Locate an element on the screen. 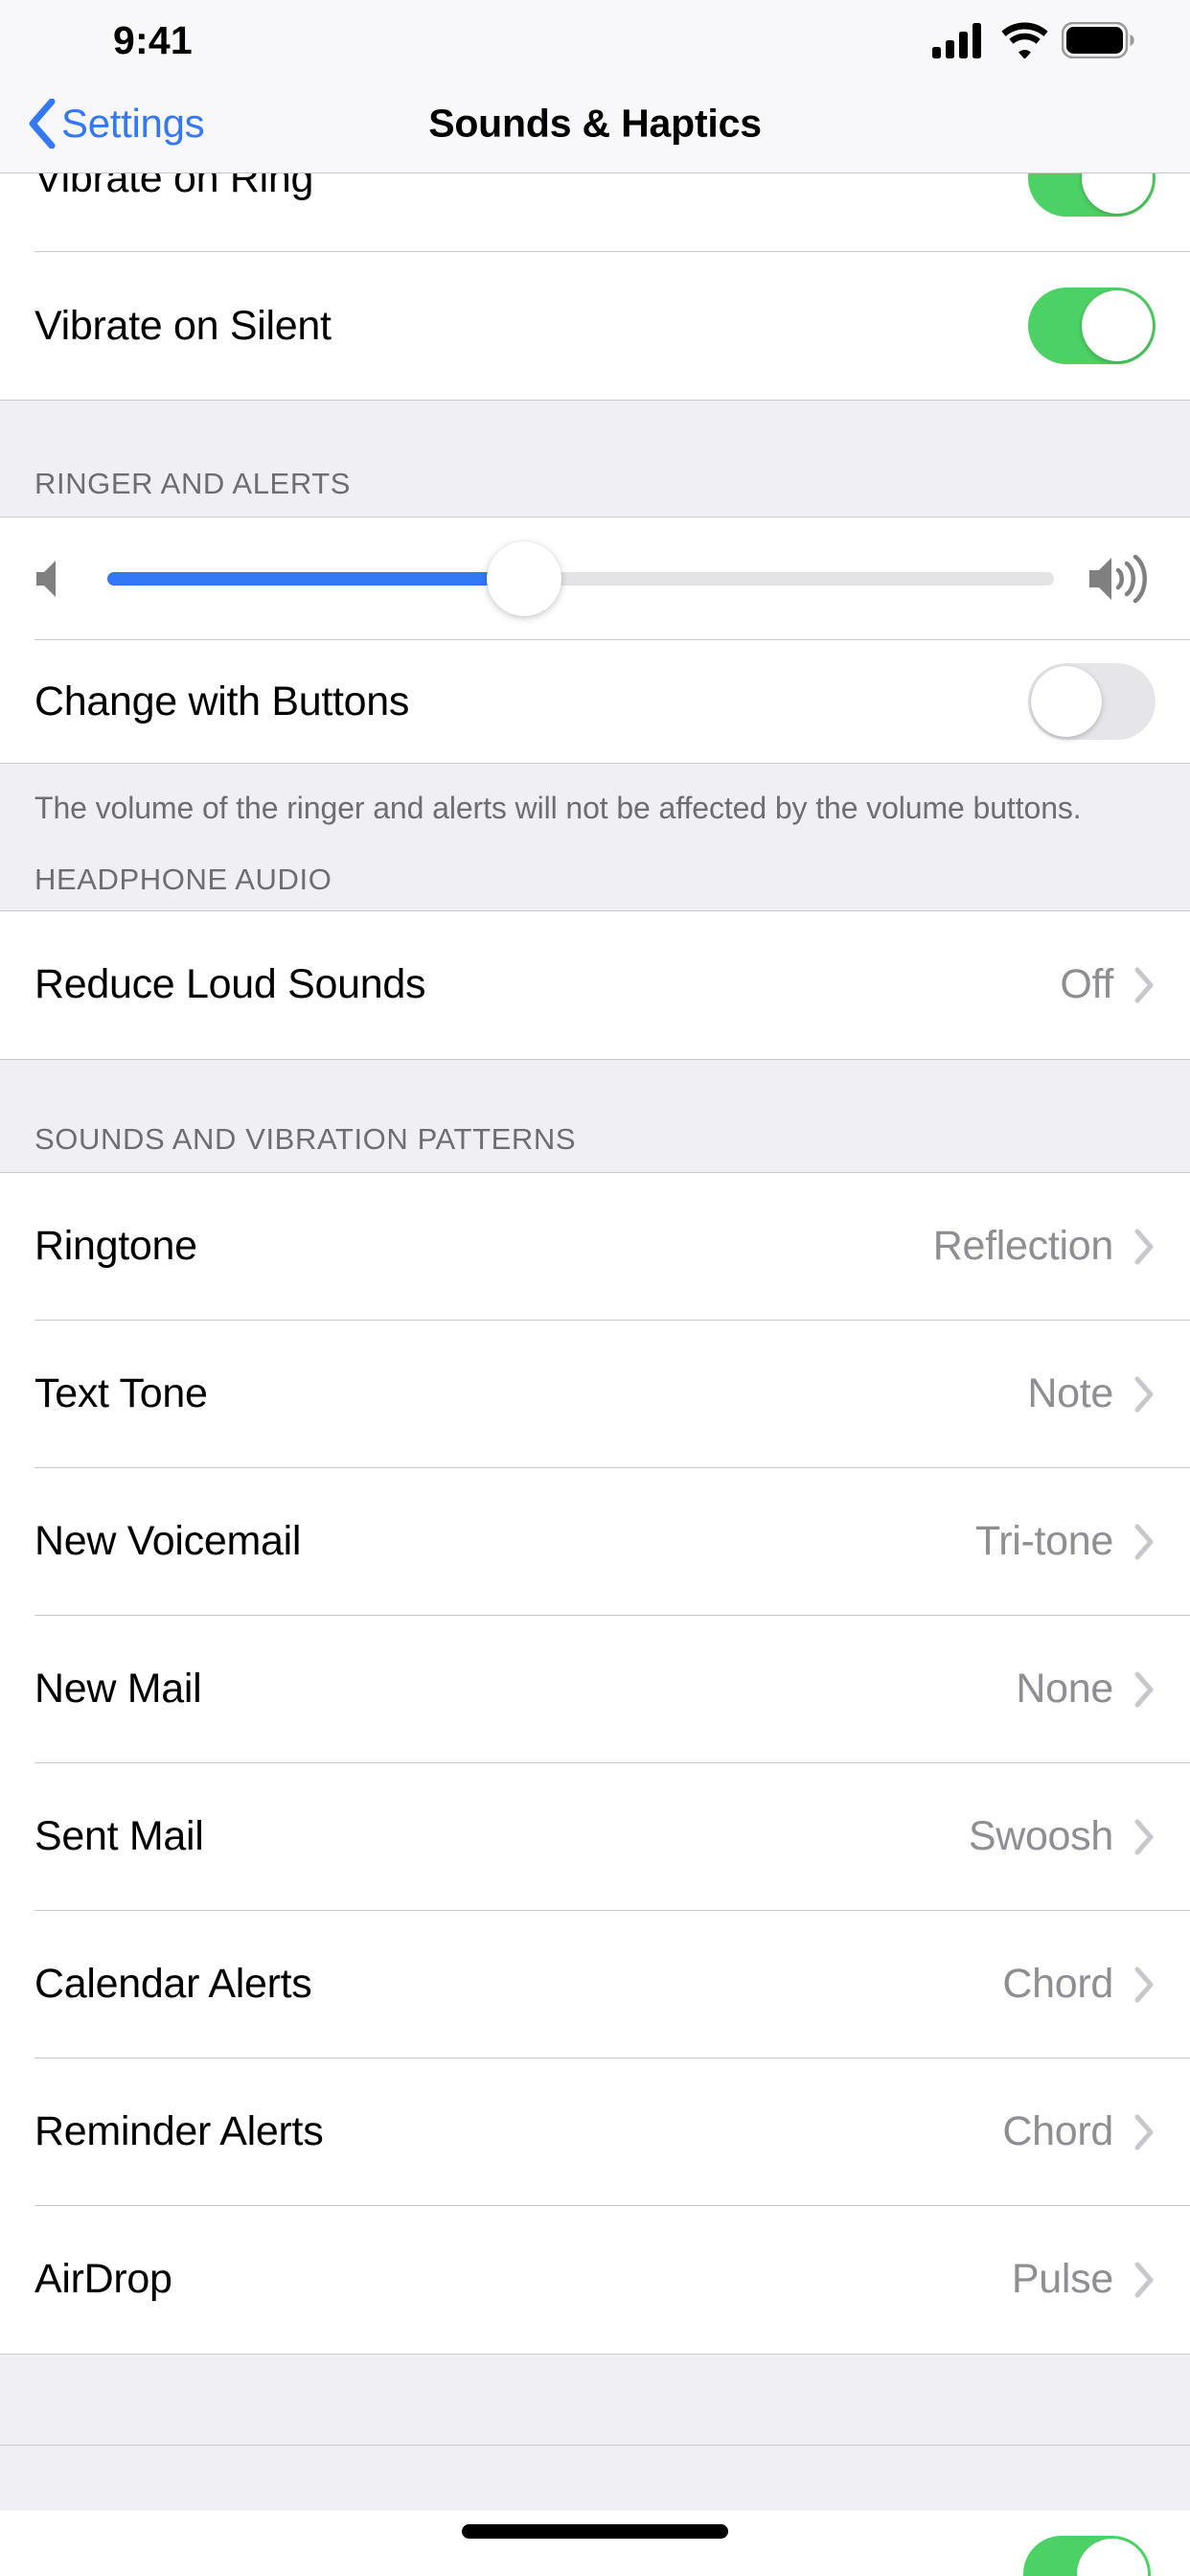 This screenshot has width=1190, height=2576. home-indicator-area is located at coordinates (595, 2543).